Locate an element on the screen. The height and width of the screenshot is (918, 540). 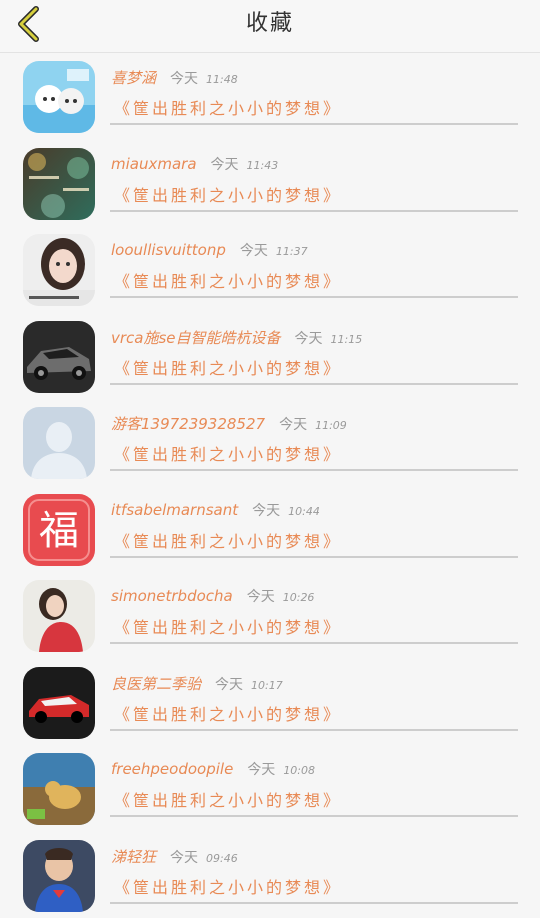
name-line: 游客1397239328527 今天 11:09 is located at coordinates (229, 423).